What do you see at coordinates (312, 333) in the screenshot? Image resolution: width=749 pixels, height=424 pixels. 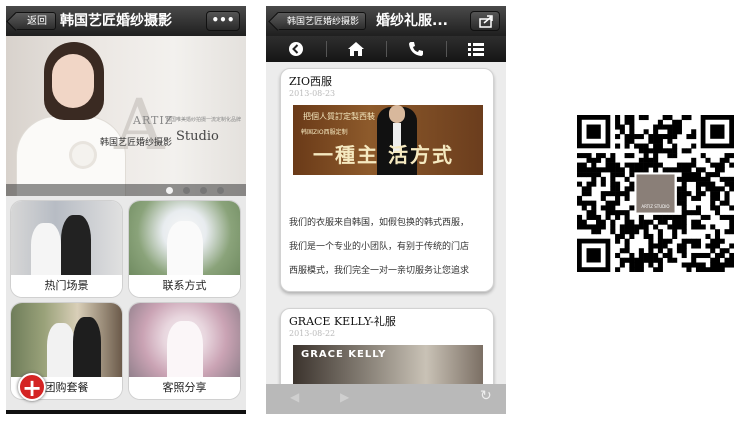 I see `article-date: 2013-08-22` at bounding box center [312, 333].